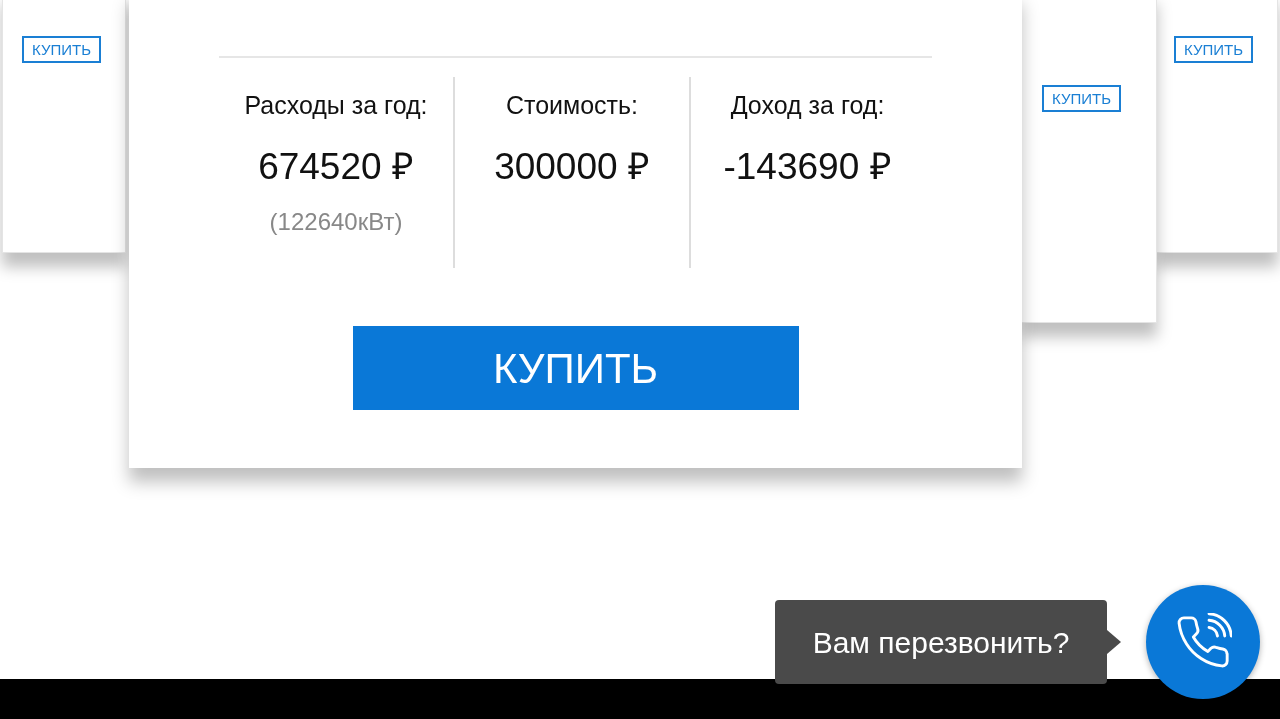 The image size is (1280, 719). I want to click on stat-label: Доход за год:, so click(807, 105).